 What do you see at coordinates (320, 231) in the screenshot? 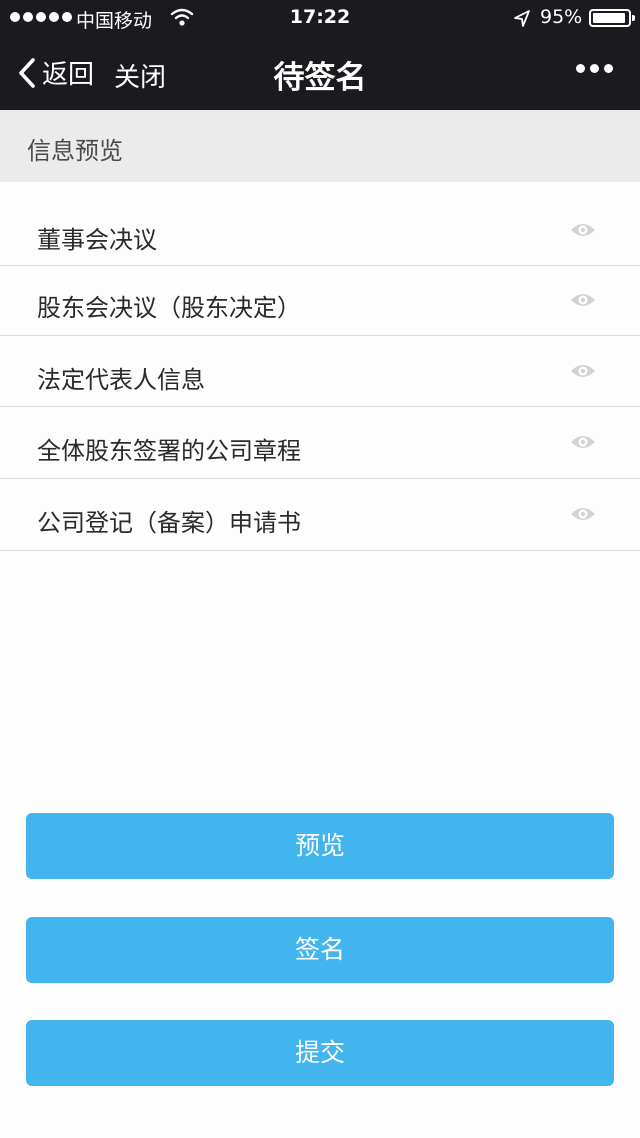
I see `document-list-item: 董事会决议` at bounding box center [320, 231].